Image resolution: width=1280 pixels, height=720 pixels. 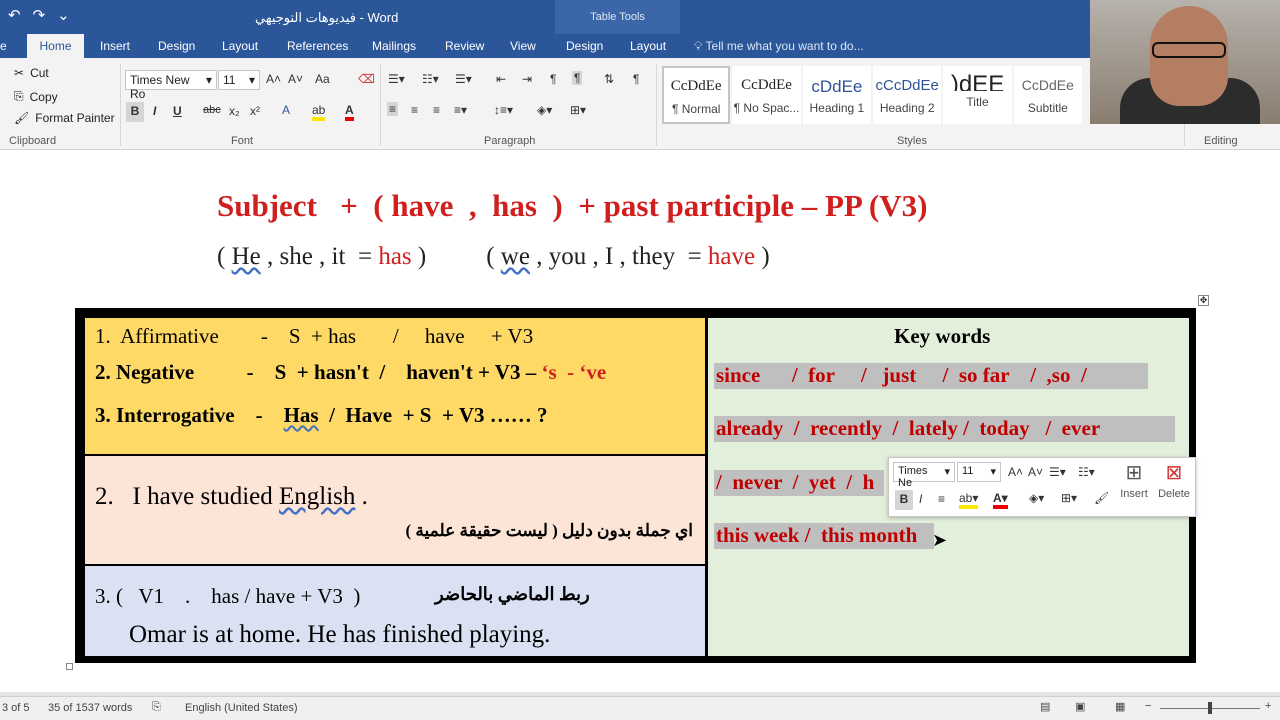 What do you see at coordinates (240, 46) in the screenshot?
I see `tab-layout: Layout` at bounding box center [240, 46].